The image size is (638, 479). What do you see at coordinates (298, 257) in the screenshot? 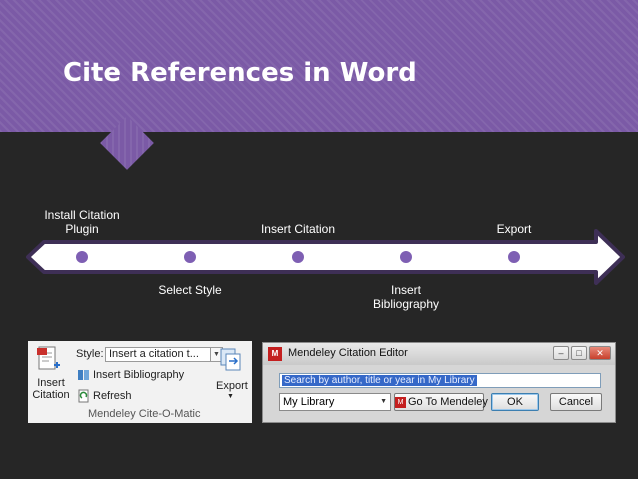
I see `timeline-dot-insert-citation` at bounding box center [298, 257].